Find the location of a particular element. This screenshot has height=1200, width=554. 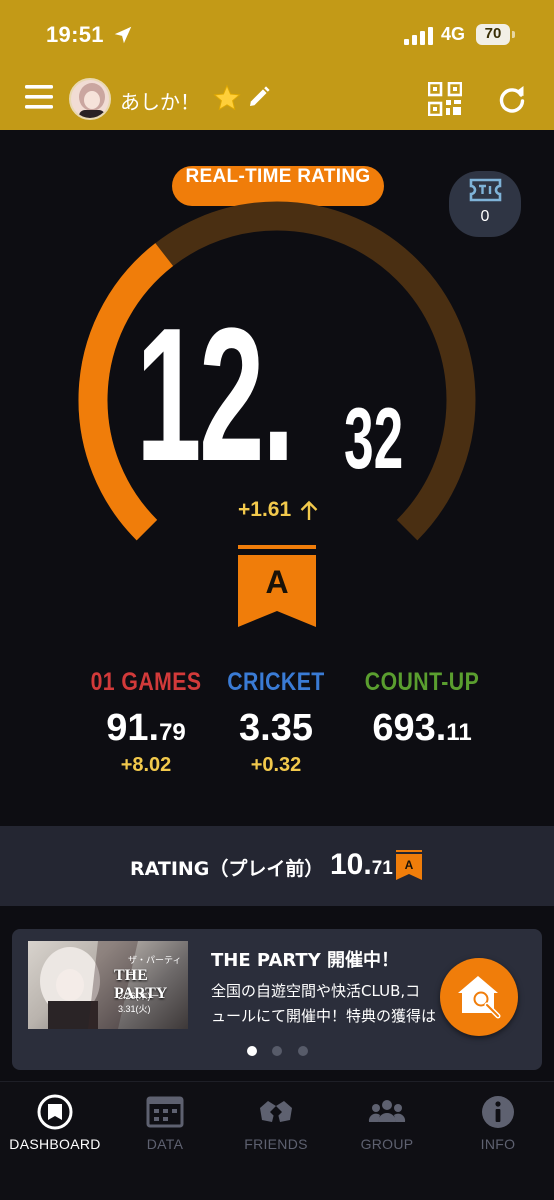

banner-image: ザ・パーティー THE PARTY 2.26(木)－3.31(火) is located at coordinates (108, 985).